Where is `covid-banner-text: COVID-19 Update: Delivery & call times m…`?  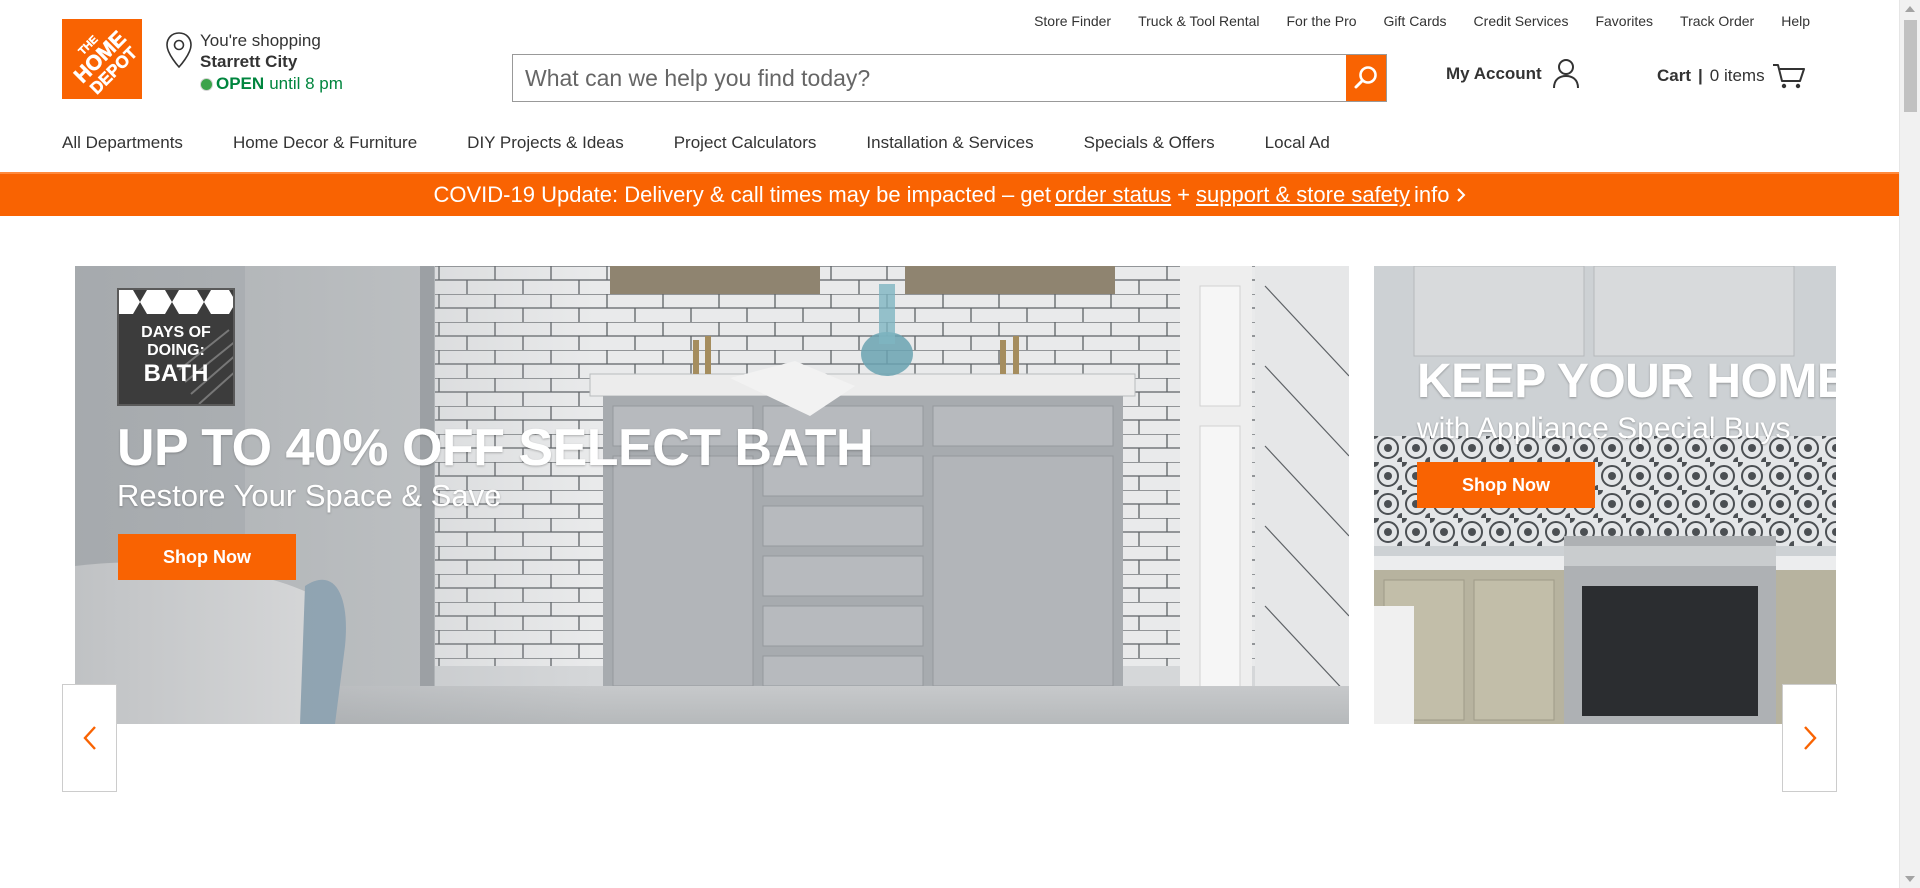 covid-banner-text: COVID-19 Update: Delivery & call times m… is located at coordinates (742, 194).